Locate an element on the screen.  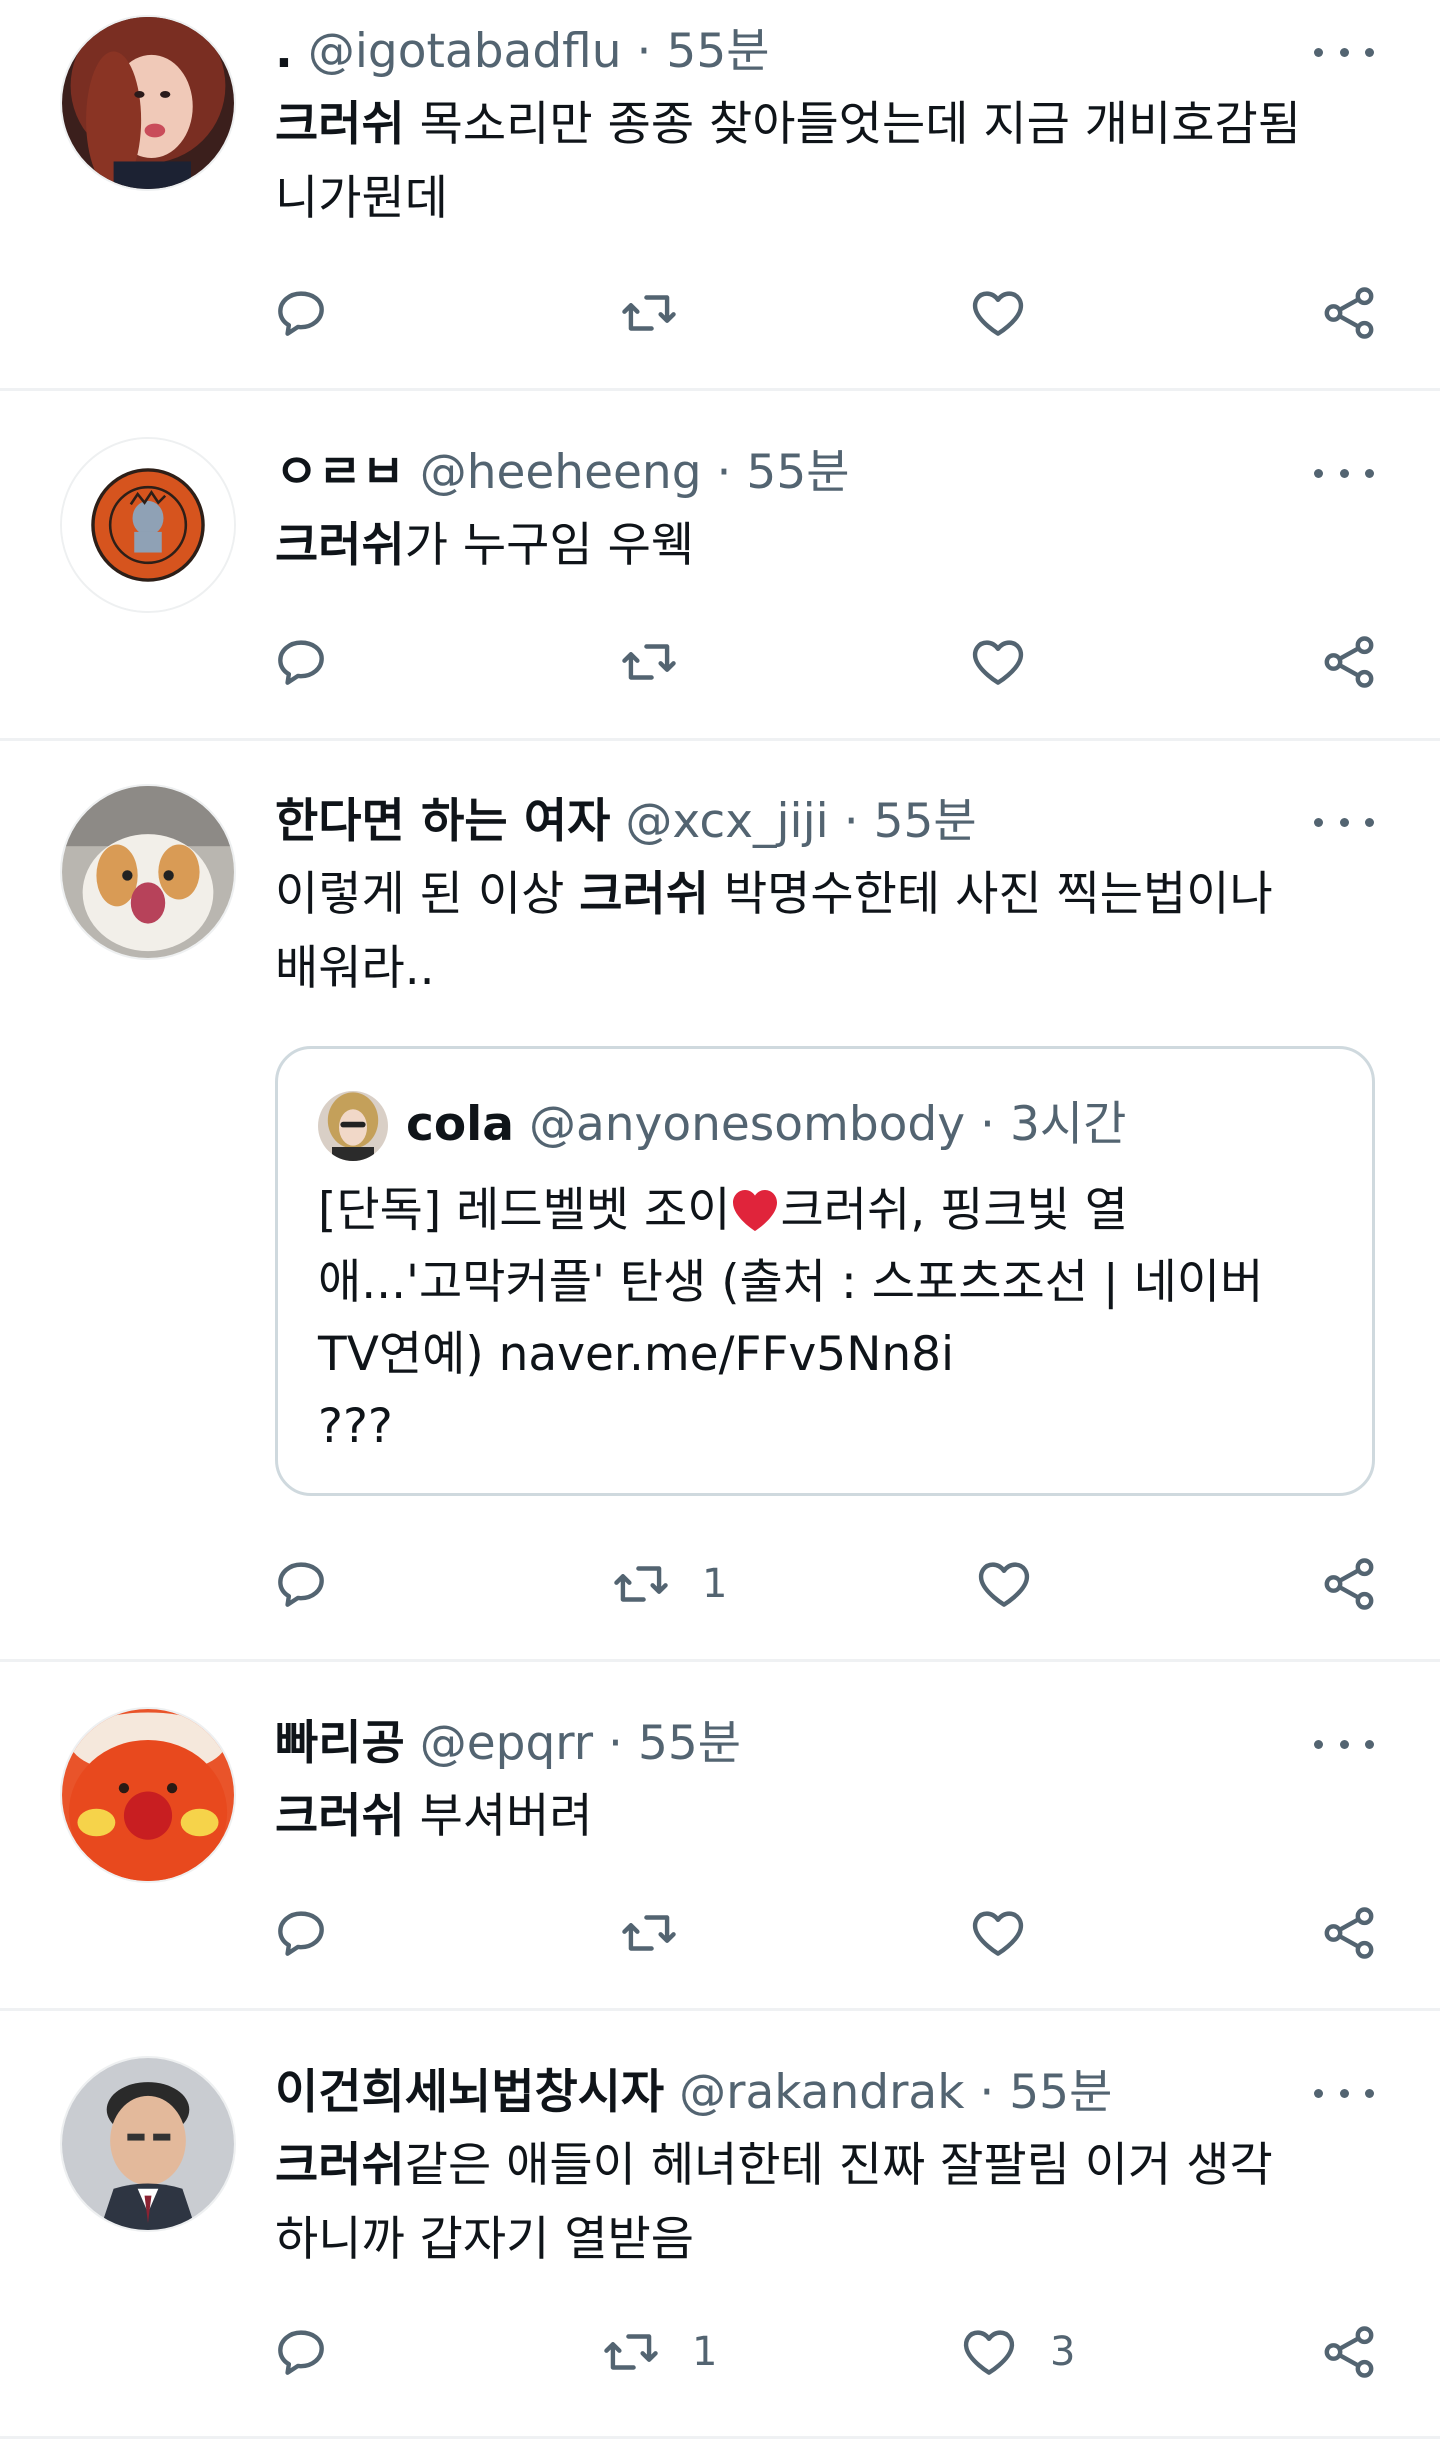
quoted-text-line1b: 크러쉬, 핑크빛 열 is located at coordinates (954, 1210).